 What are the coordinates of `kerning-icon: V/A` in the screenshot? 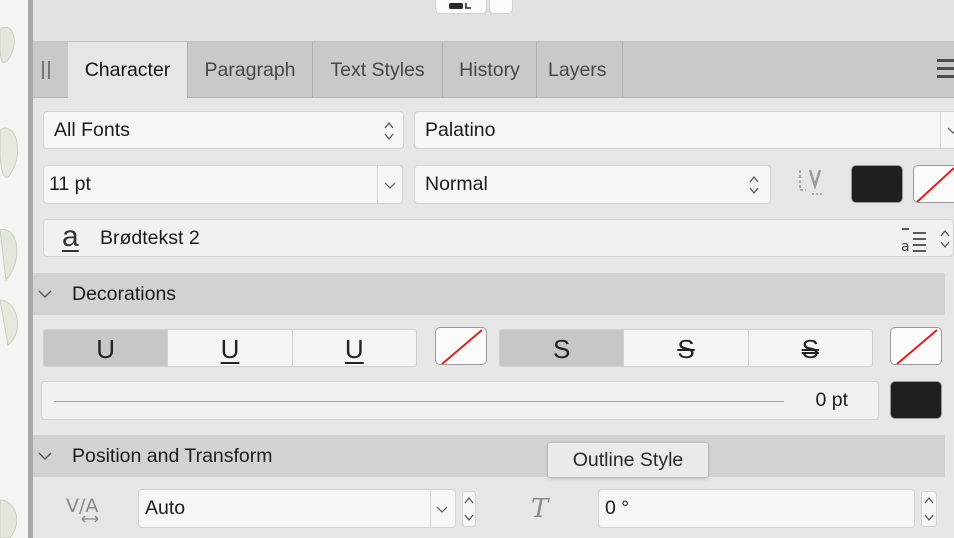 It's located at (82, 509).